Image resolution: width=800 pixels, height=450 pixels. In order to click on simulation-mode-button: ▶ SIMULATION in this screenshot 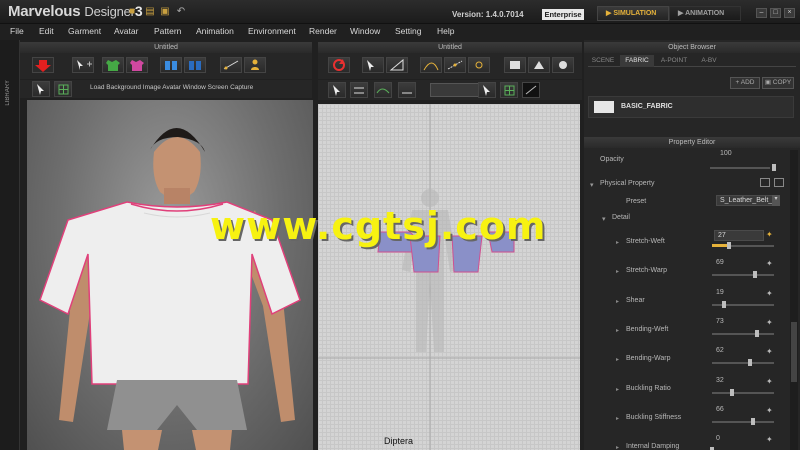, I will do `click(633, 13)`.